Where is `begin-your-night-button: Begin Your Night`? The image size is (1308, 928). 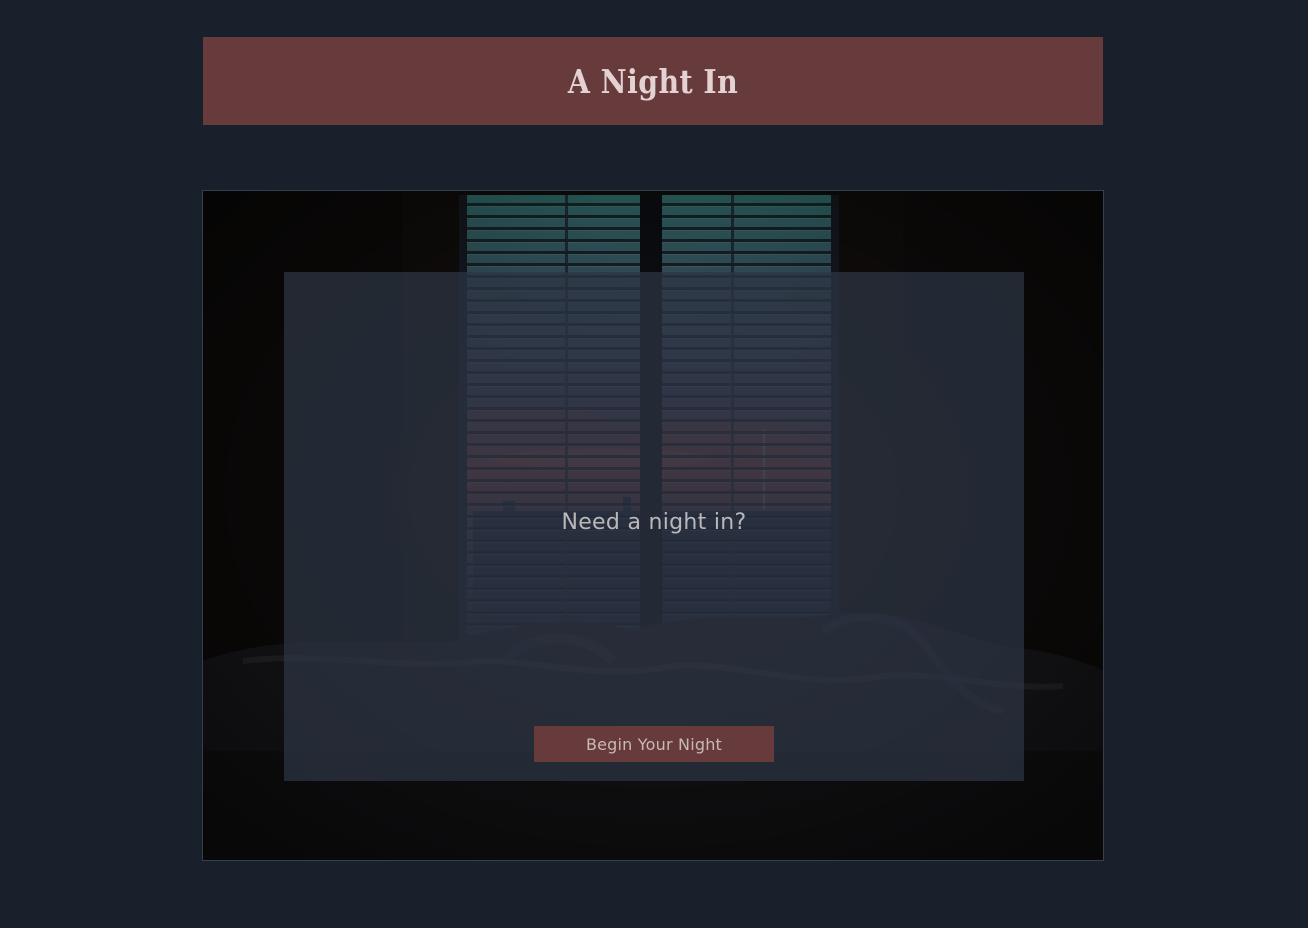 begin-your-night-button: Begin Your Night is located at coordinates (654, 744).